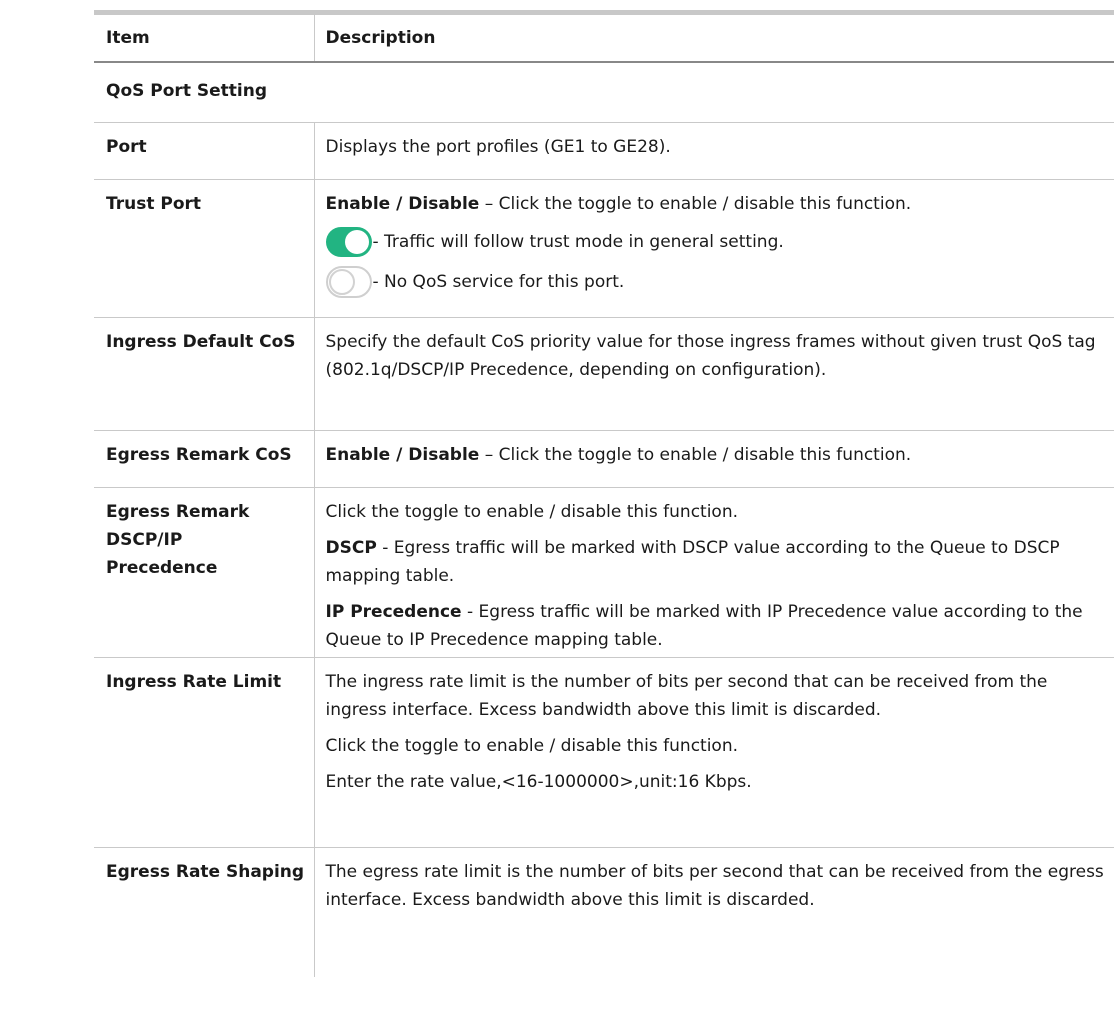 The image size is (1114, 1032). Describe the element at coordinates (204, 151) in the screenshot. I see `row-item-port: Port` at that location.